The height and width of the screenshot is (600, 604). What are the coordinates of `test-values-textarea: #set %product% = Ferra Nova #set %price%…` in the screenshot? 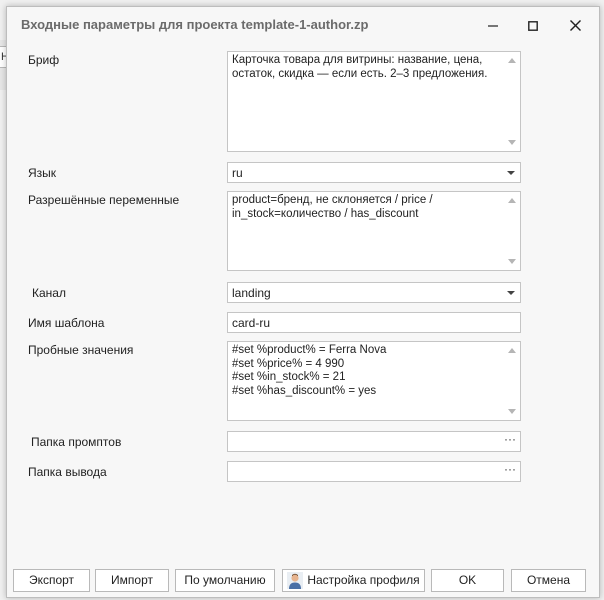 It's located at (374, 381).